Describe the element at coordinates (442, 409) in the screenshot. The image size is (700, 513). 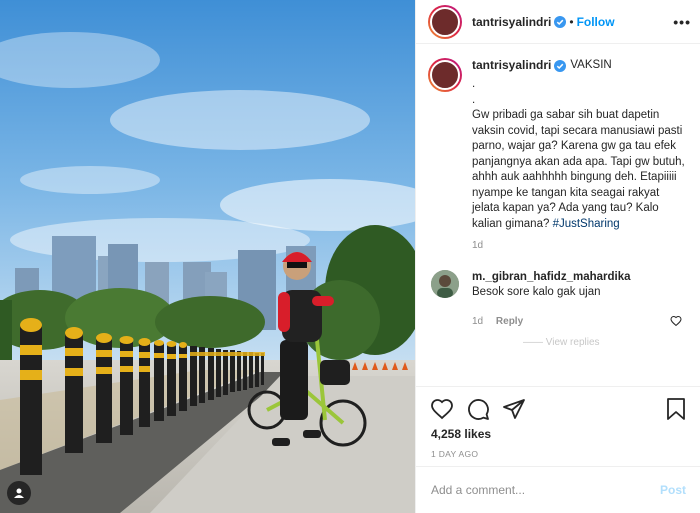
I see `heart-icon` at that location.